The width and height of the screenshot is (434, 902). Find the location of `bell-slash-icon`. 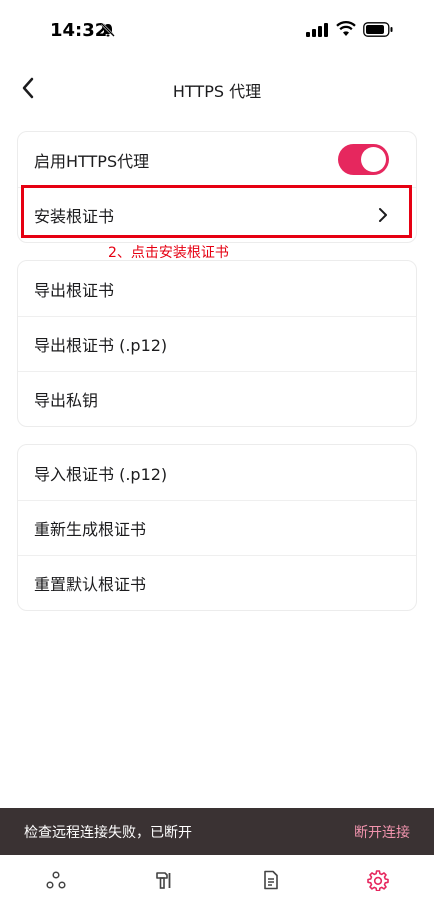

bell-slash-icon is located at coordinates (108, 30).